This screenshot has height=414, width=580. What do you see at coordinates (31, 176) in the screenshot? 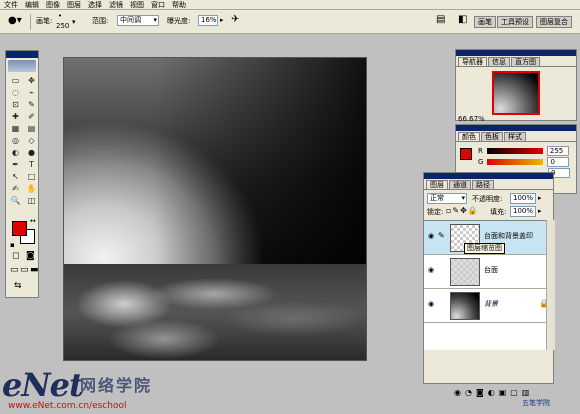
I see `shape-tool-icon: □` at bounding box center [31, 176].